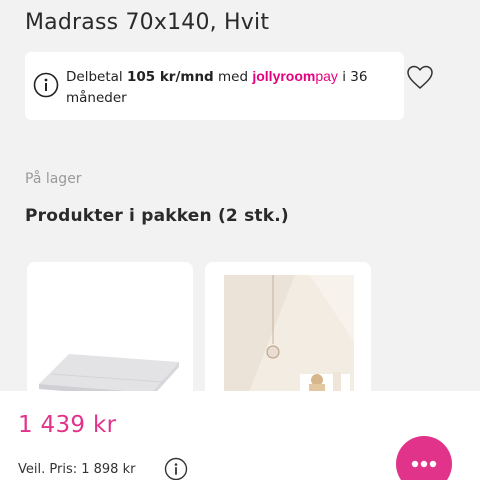 This screenshot has height=480, width=480. I want to click on price: 1 439 kr, so click(67, 425).